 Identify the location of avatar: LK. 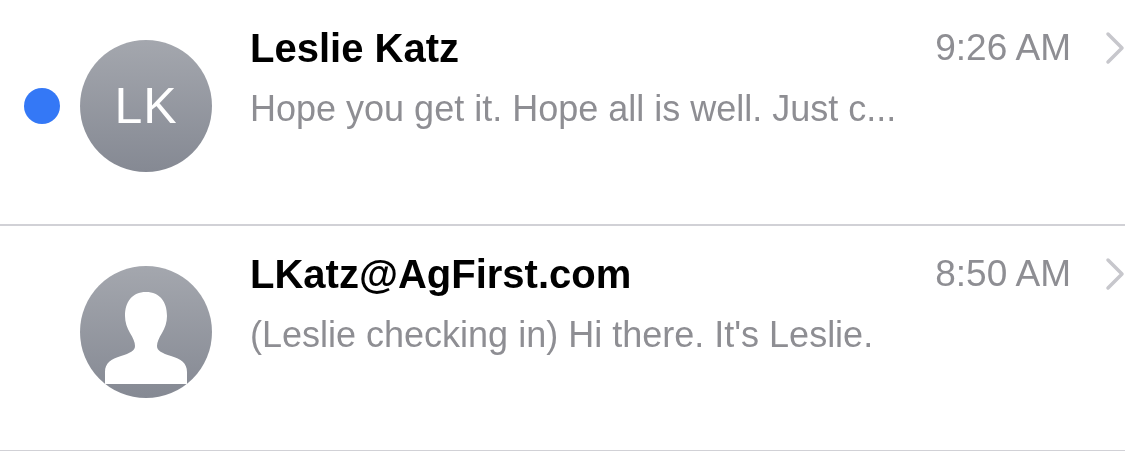
(146, 106).